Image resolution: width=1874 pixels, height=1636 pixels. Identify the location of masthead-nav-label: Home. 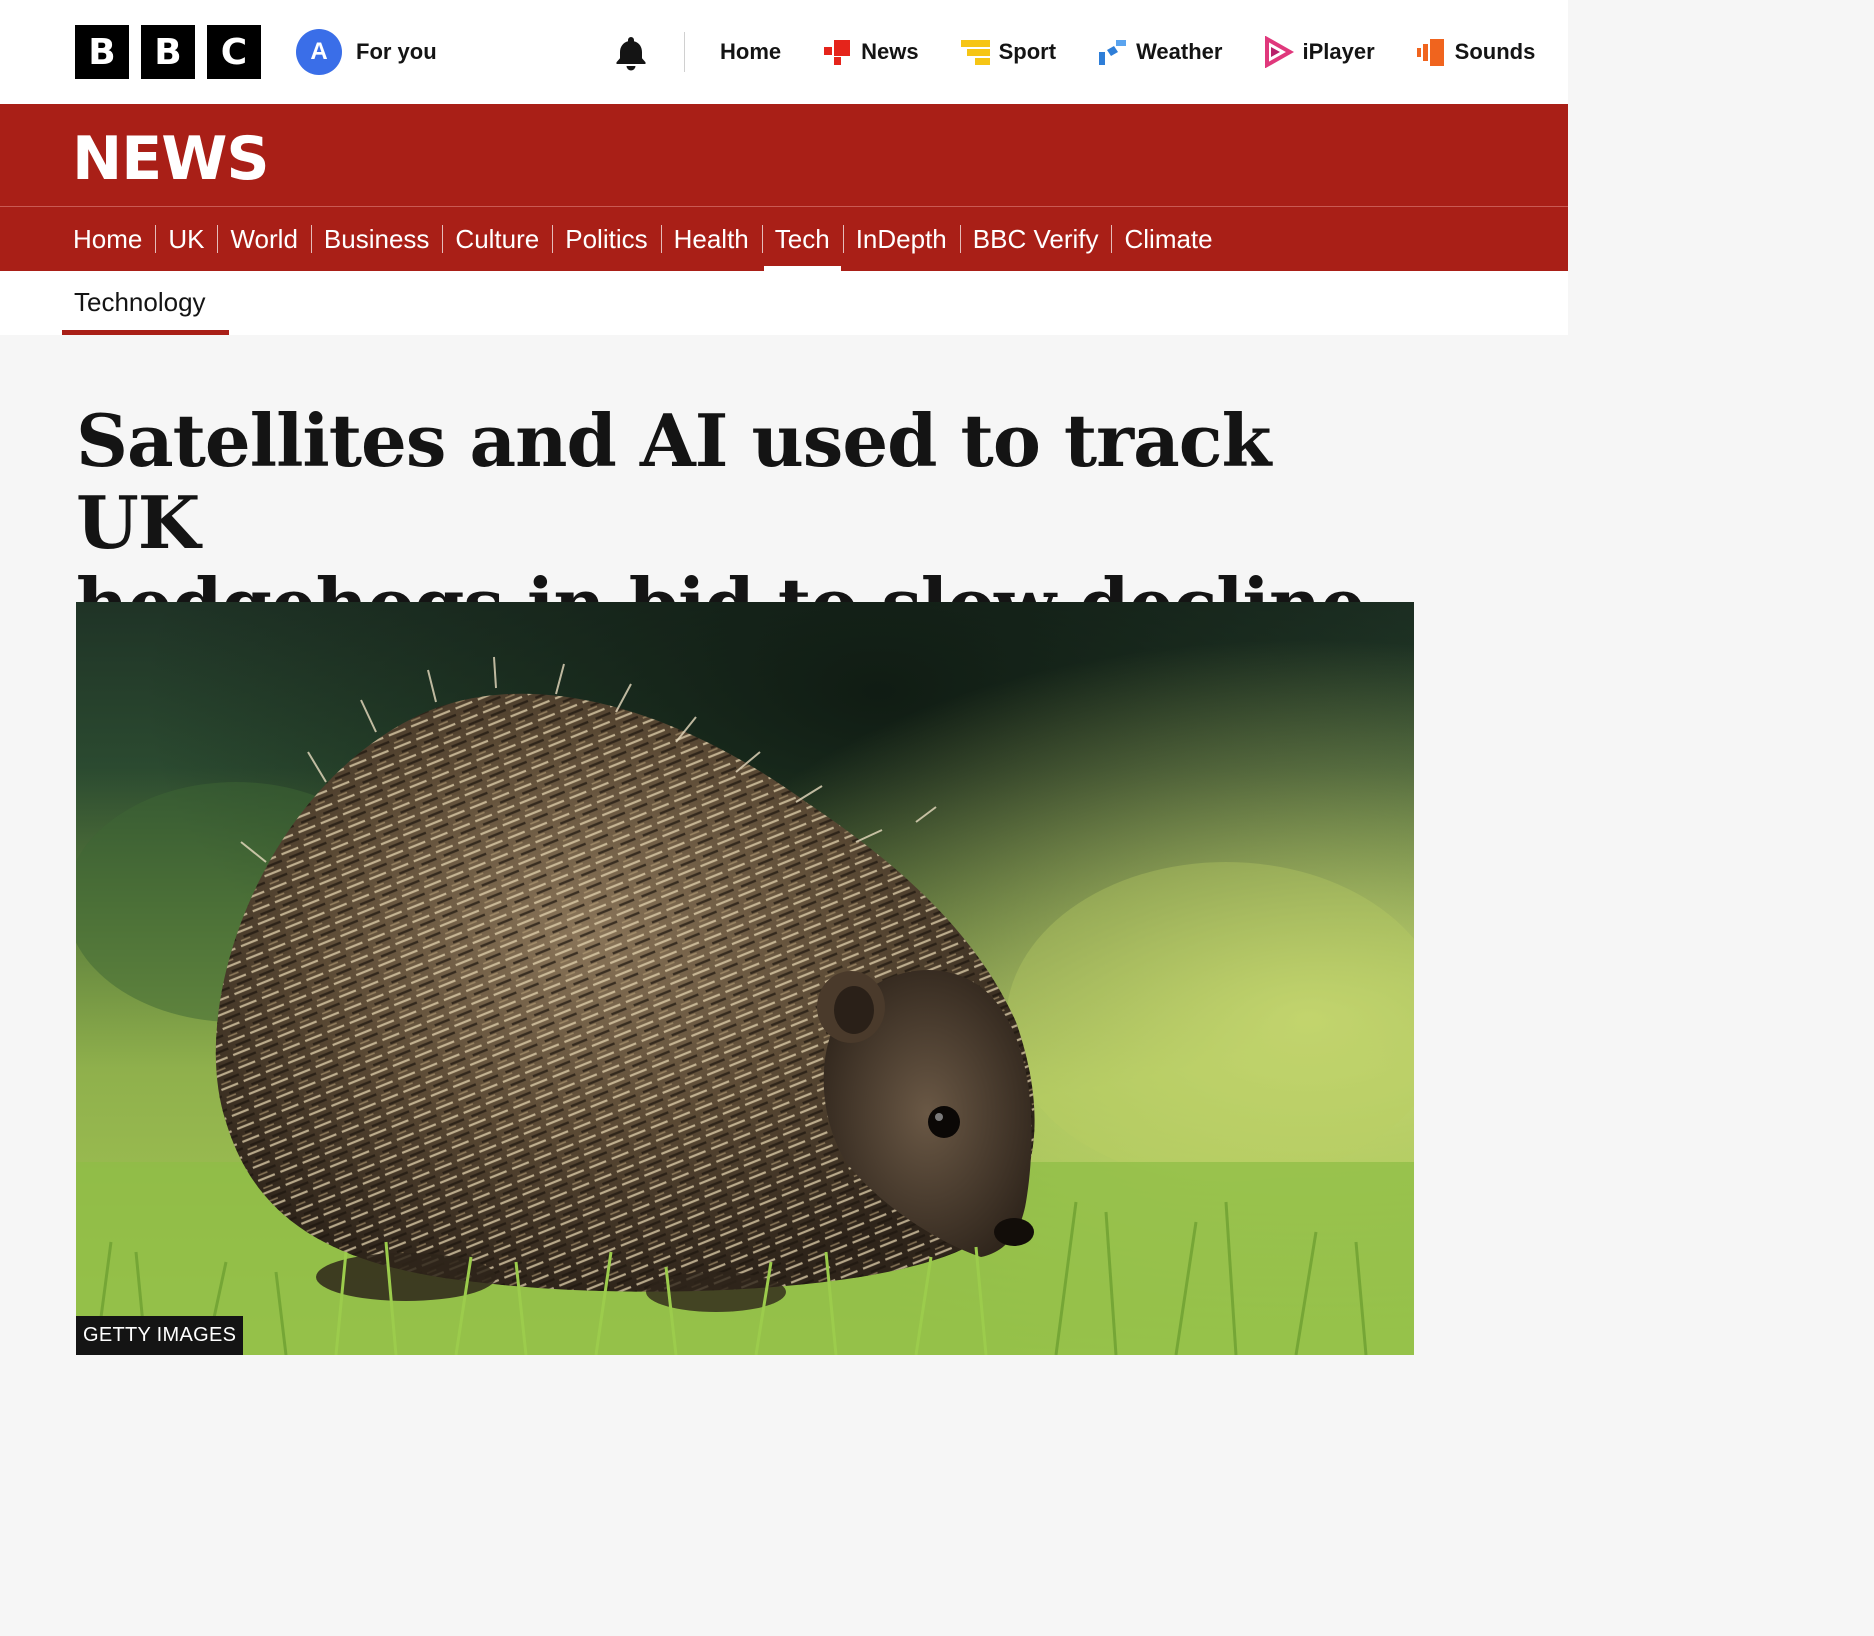
(751, 51).